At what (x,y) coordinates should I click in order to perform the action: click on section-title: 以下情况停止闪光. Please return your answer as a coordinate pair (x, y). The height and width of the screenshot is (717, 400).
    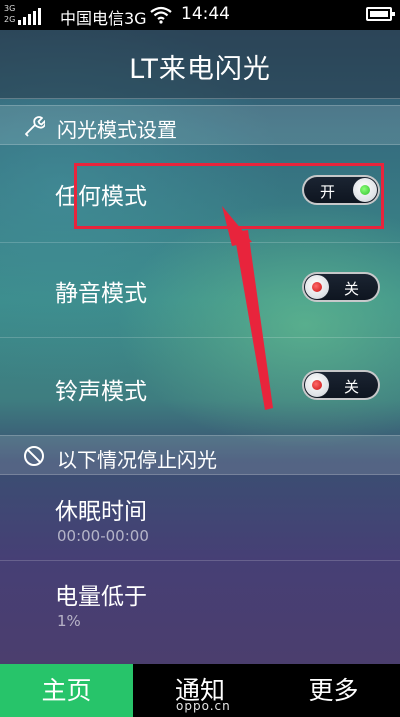
    Looking at the image, I should click on (137, 460).